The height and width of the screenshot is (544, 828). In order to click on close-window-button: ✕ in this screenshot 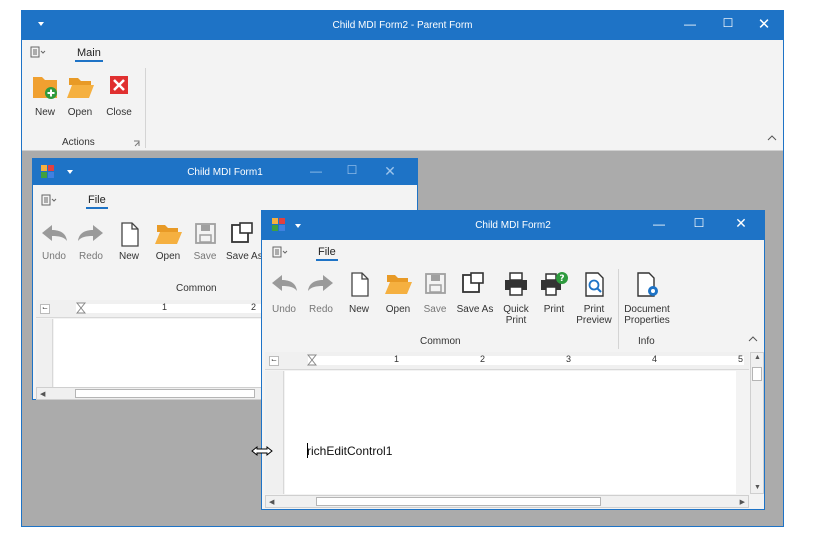, I will do `click(764, 24)`.